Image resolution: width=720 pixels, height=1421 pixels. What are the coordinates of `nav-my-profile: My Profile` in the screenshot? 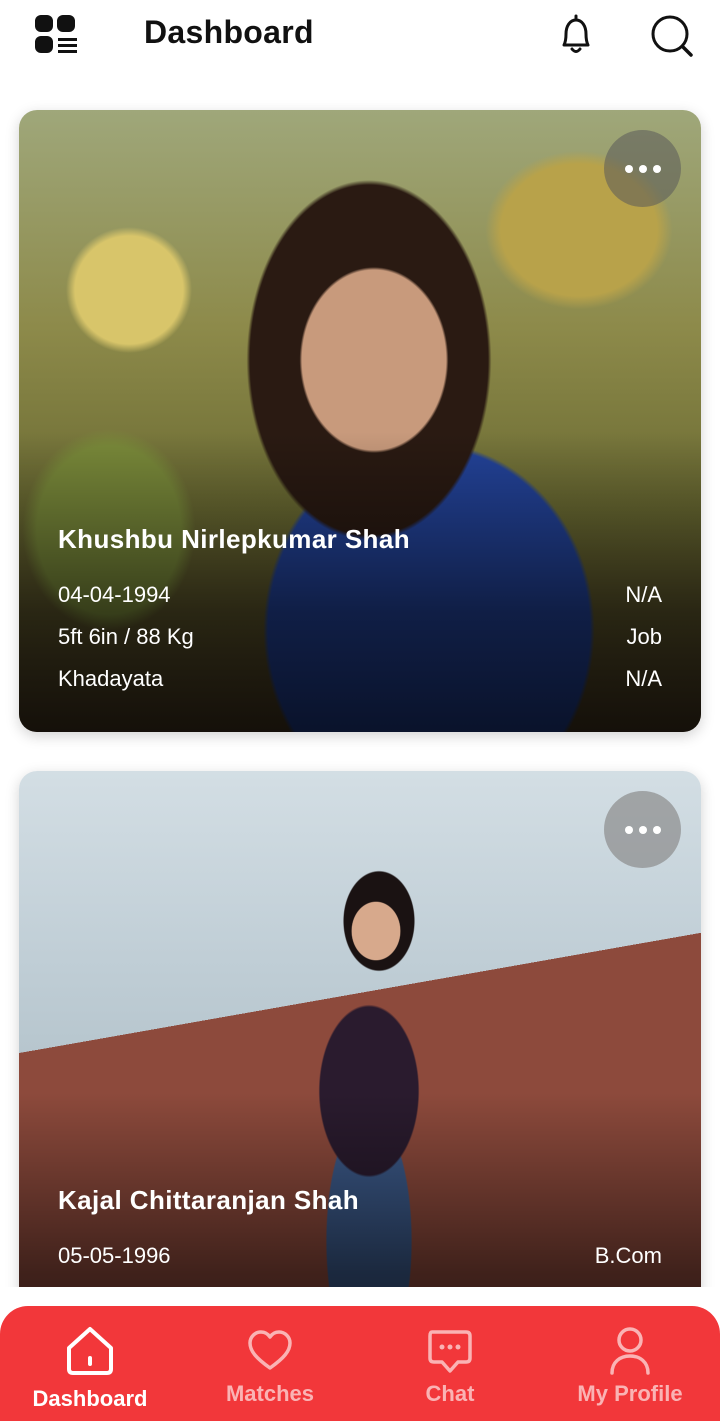 It's located at (630, 1363).